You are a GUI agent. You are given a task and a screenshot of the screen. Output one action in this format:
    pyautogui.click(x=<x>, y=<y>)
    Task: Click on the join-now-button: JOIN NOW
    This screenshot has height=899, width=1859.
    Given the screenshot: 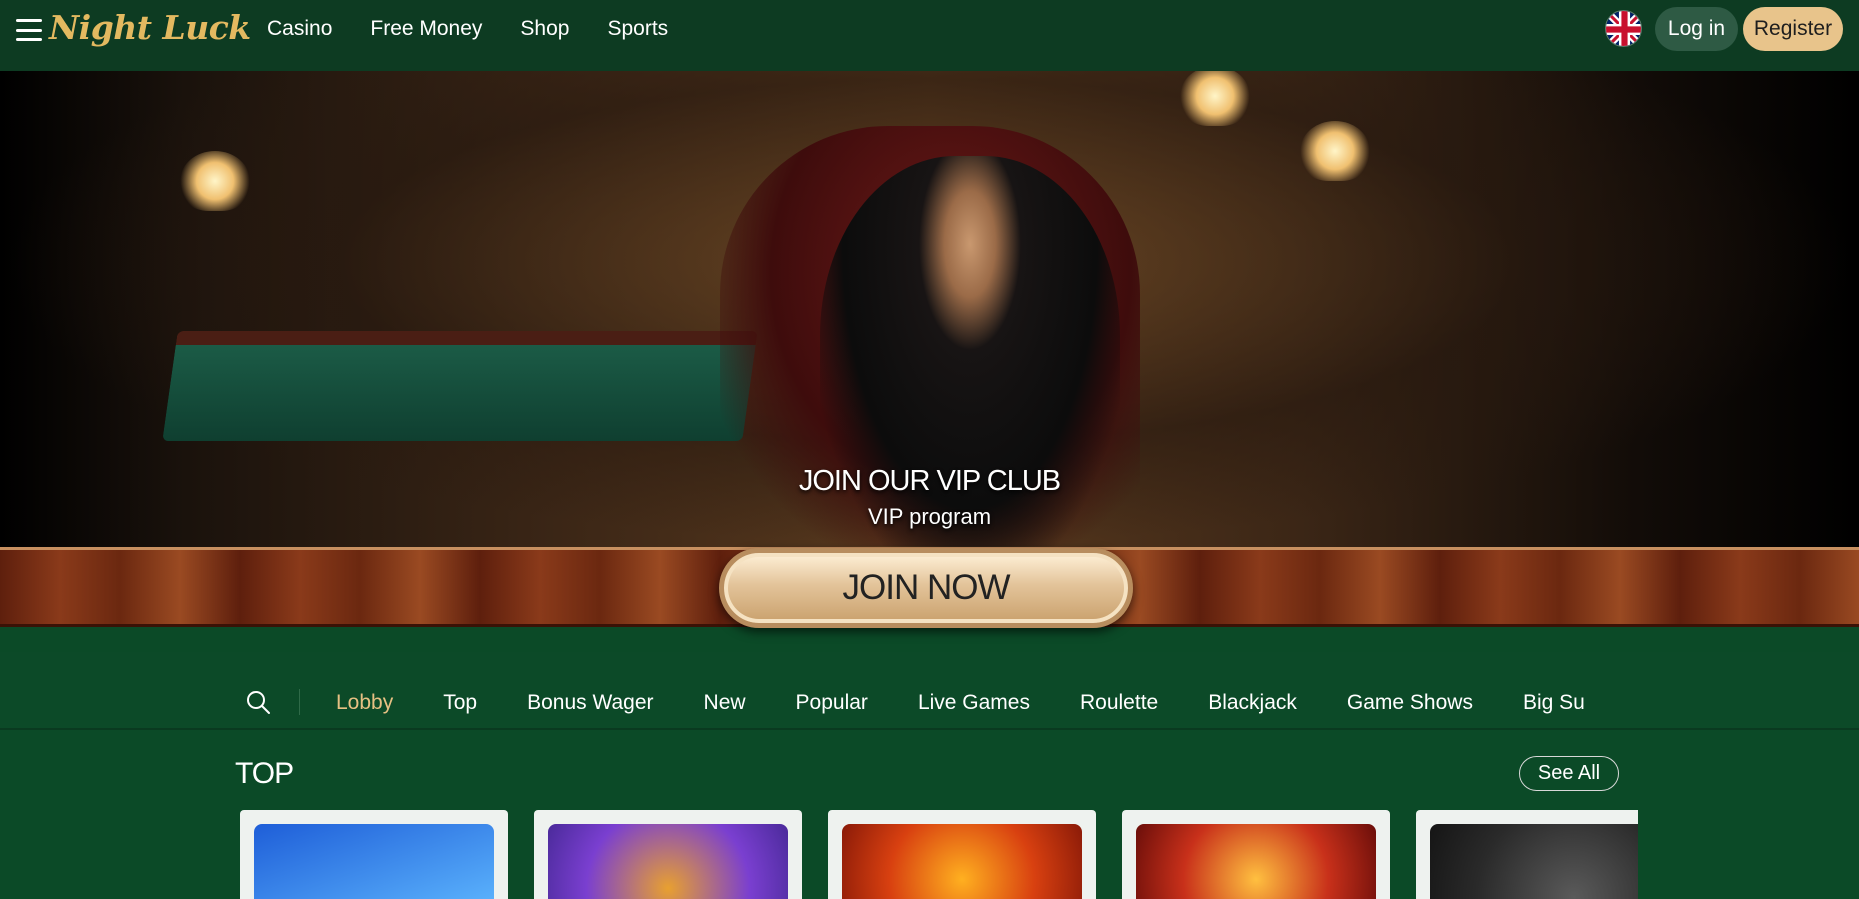 What is the action you would take?
    pyautogui.click(x=926, y=588)
    